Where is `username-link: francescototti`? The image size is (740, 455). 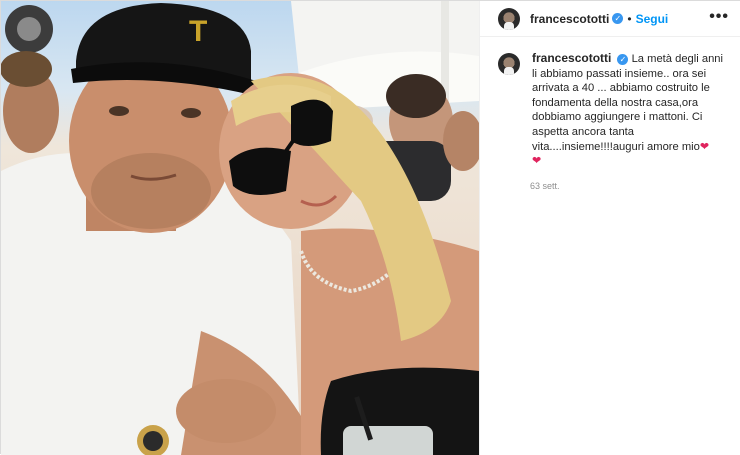
username-link: francescototti is located at coordinates (569, 19).